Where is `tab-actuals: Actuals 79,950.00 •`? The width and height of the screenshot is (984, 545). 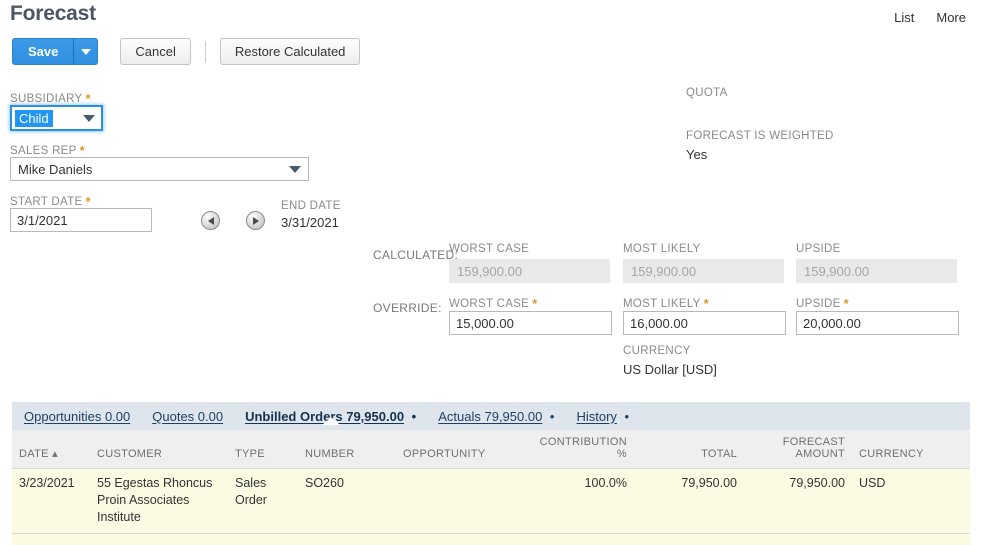
tab-actuals: Actuals 79,950.00 • is located at coordinates (496, 416).